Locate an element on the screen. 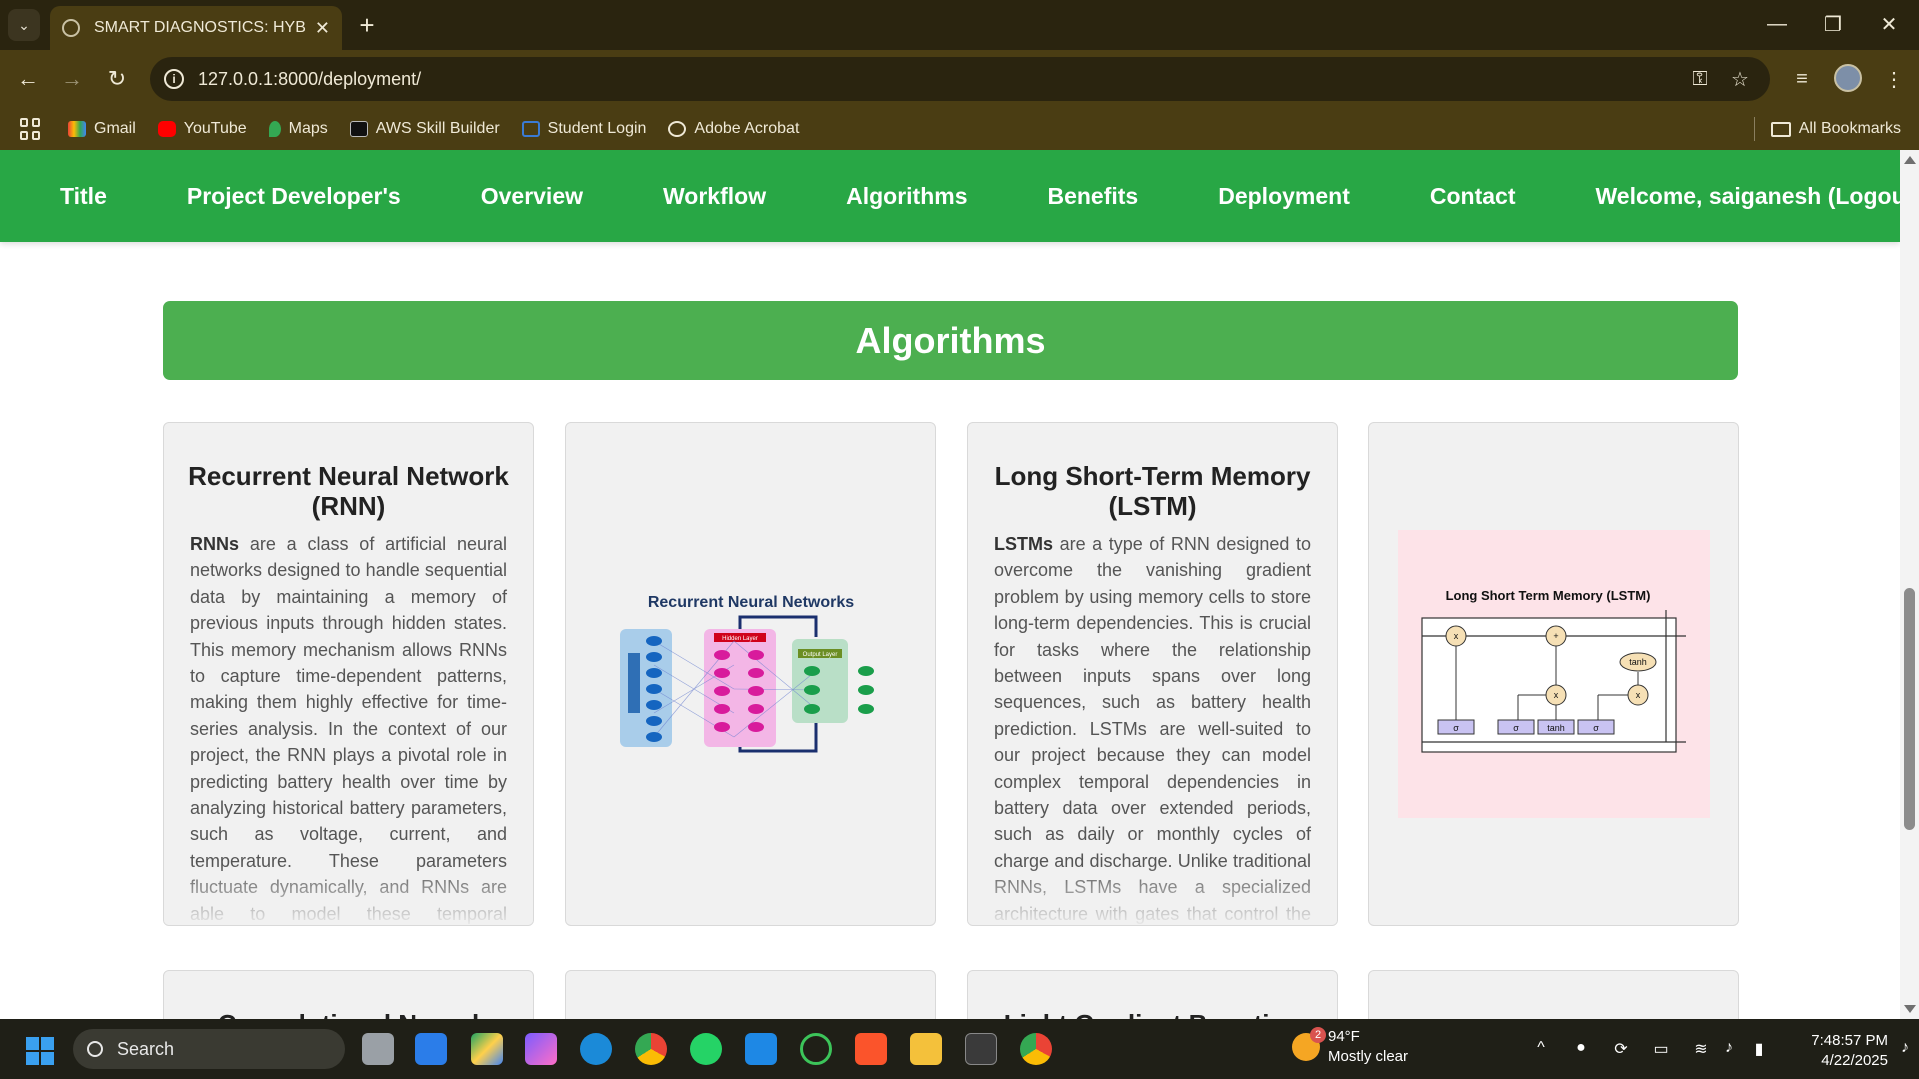 The image size is (1919, 1079). svg-text: Output Layer is located at coordinates (819, 655).